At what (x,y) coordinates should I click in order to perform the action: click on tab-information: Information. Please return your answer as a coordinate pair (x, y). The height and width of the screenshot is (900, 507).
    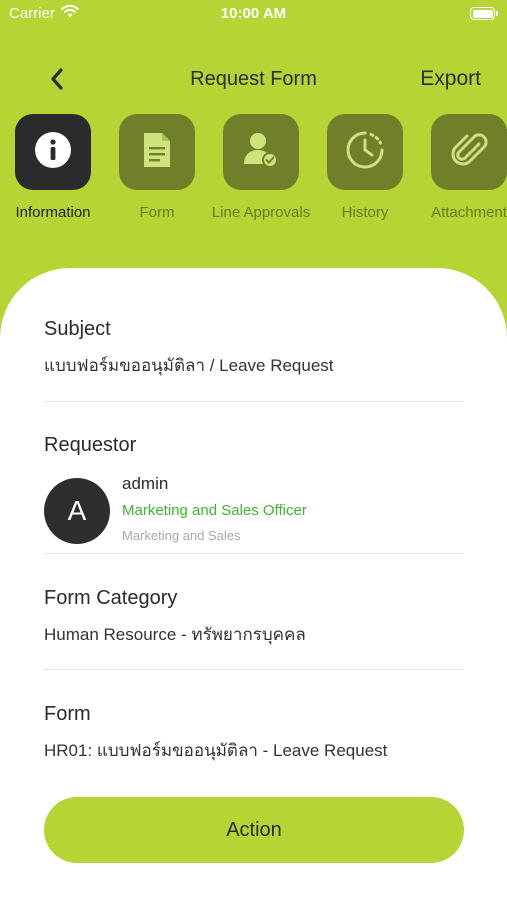
    Looking at the image, I should click on (53, 169).